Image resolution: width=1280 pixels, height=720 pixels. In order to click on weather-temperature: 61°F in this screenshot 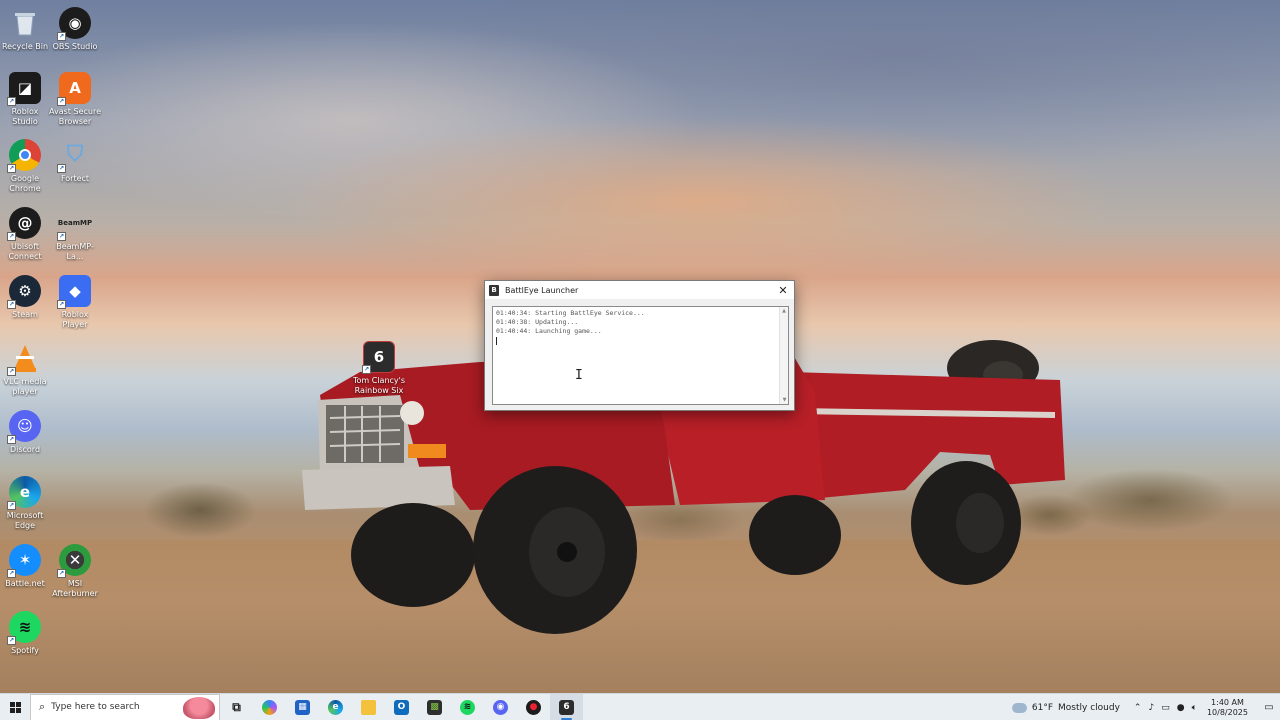, I will do `click(1042, 707)`.